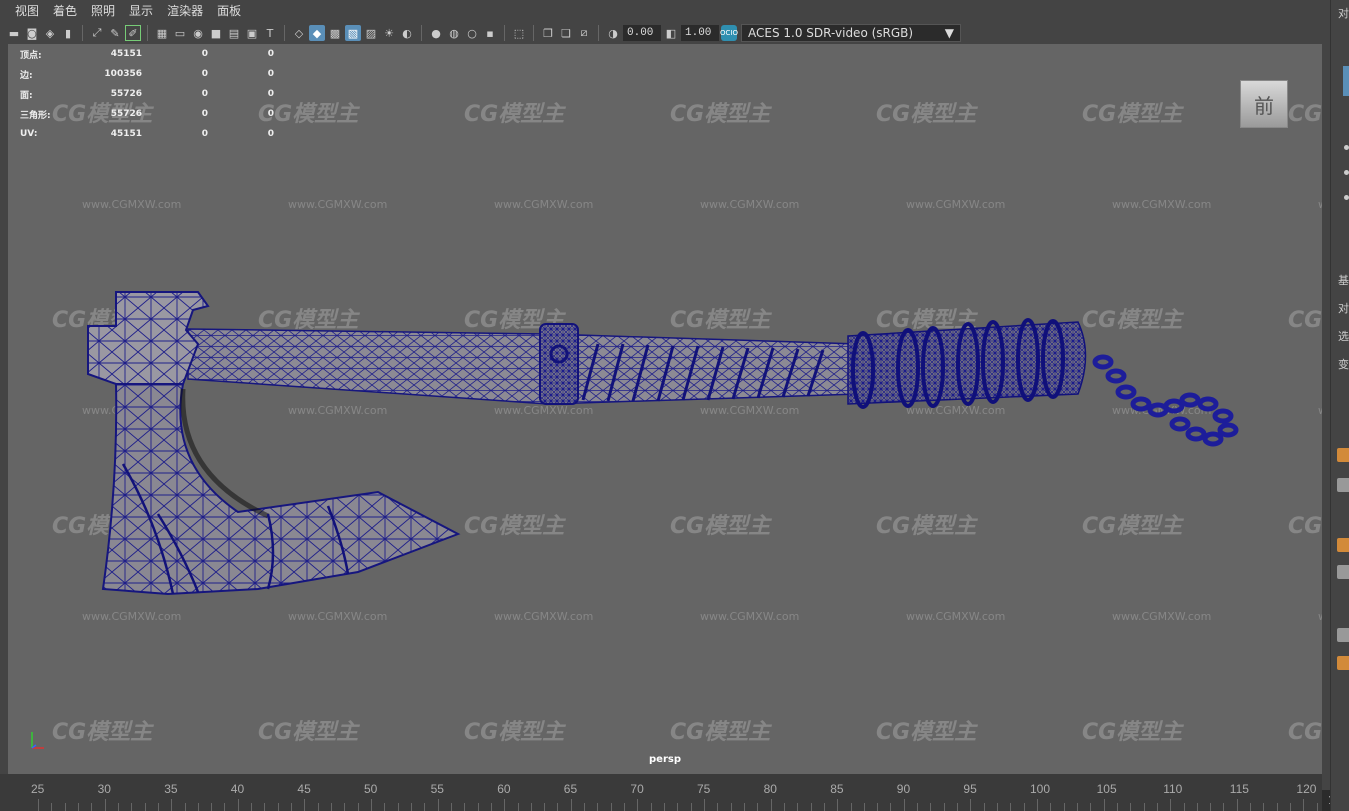 The image size is (1349, 811). What do you see at coordinates (317, 33) in the screenshot?
I see `smooth-shade-icon: ◆` at bounding box center [317, 33].